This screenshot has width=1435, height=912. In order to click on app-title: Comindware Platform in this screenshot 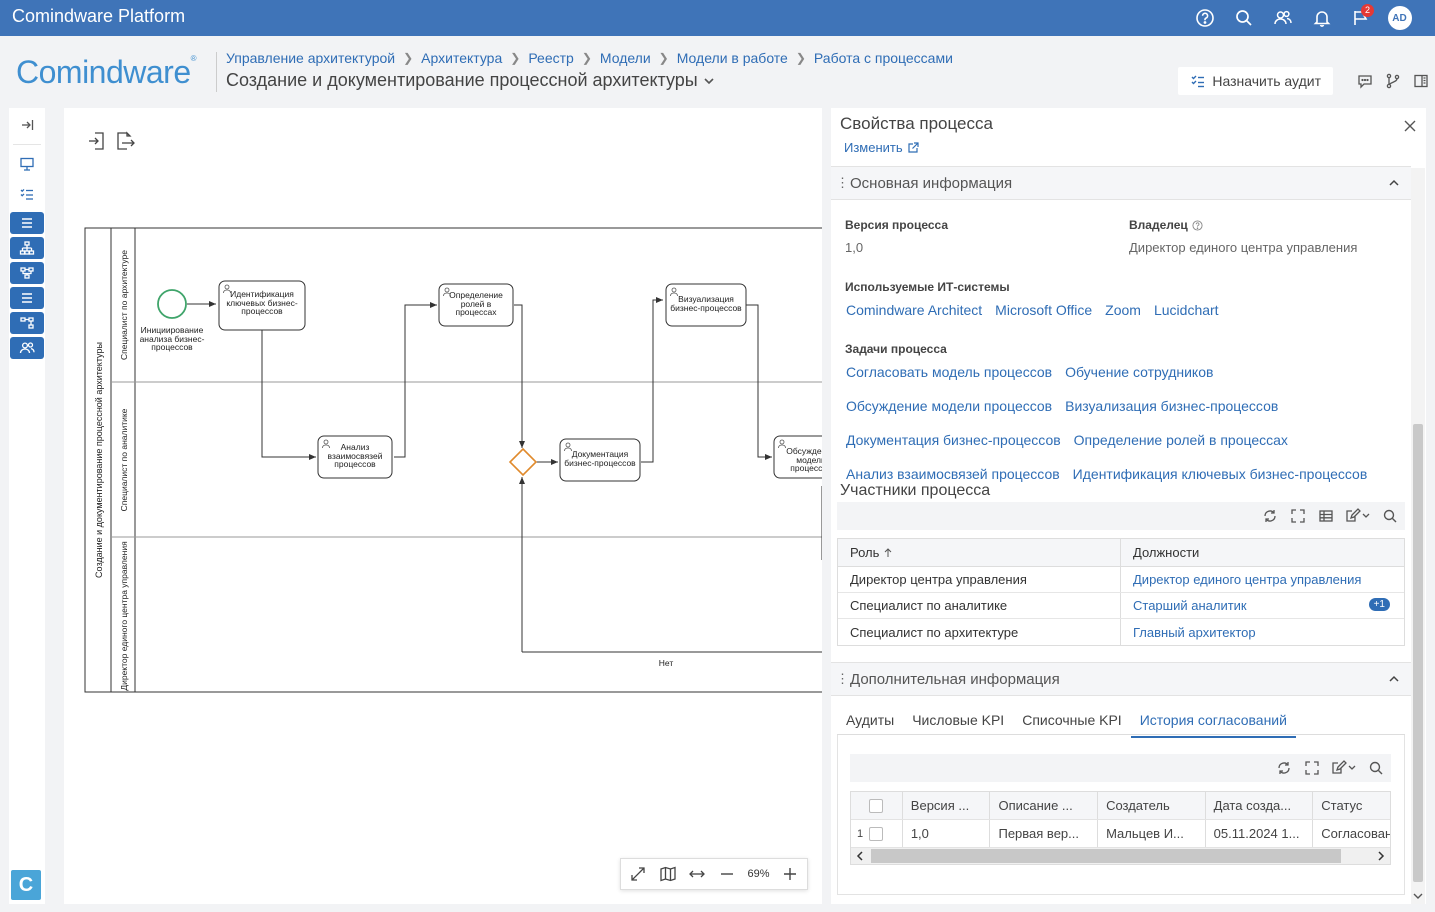, I will do `click(98, 16)`.